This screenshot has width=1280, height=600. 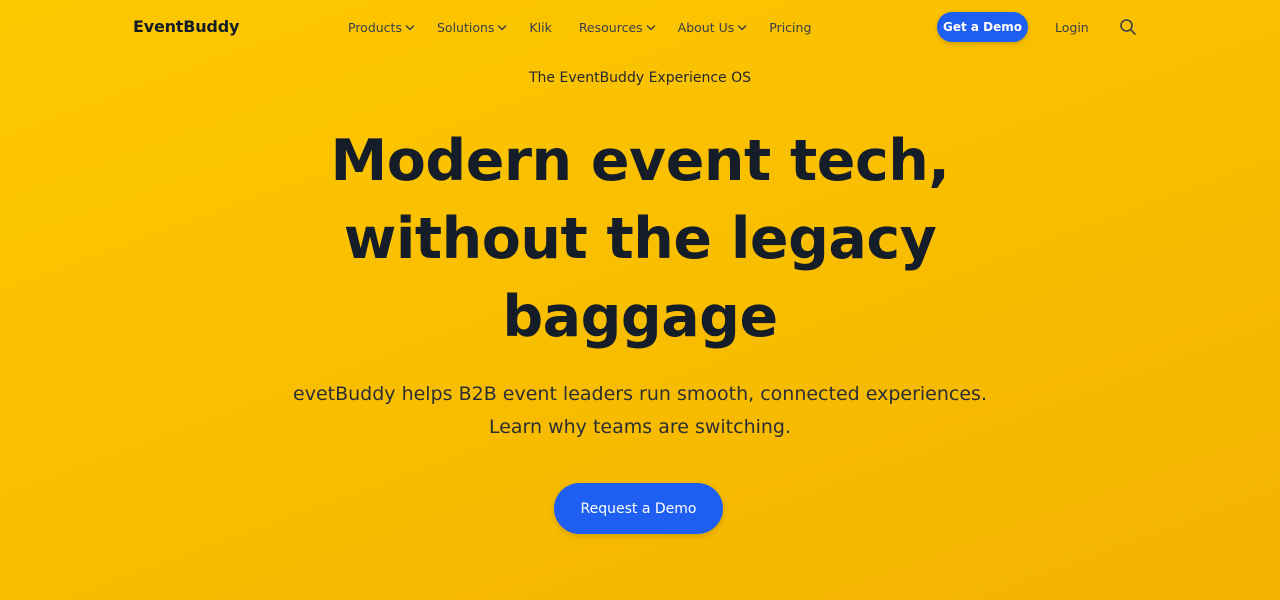 I want to click on nav-item-products: Products, so click(x=381, y=27).